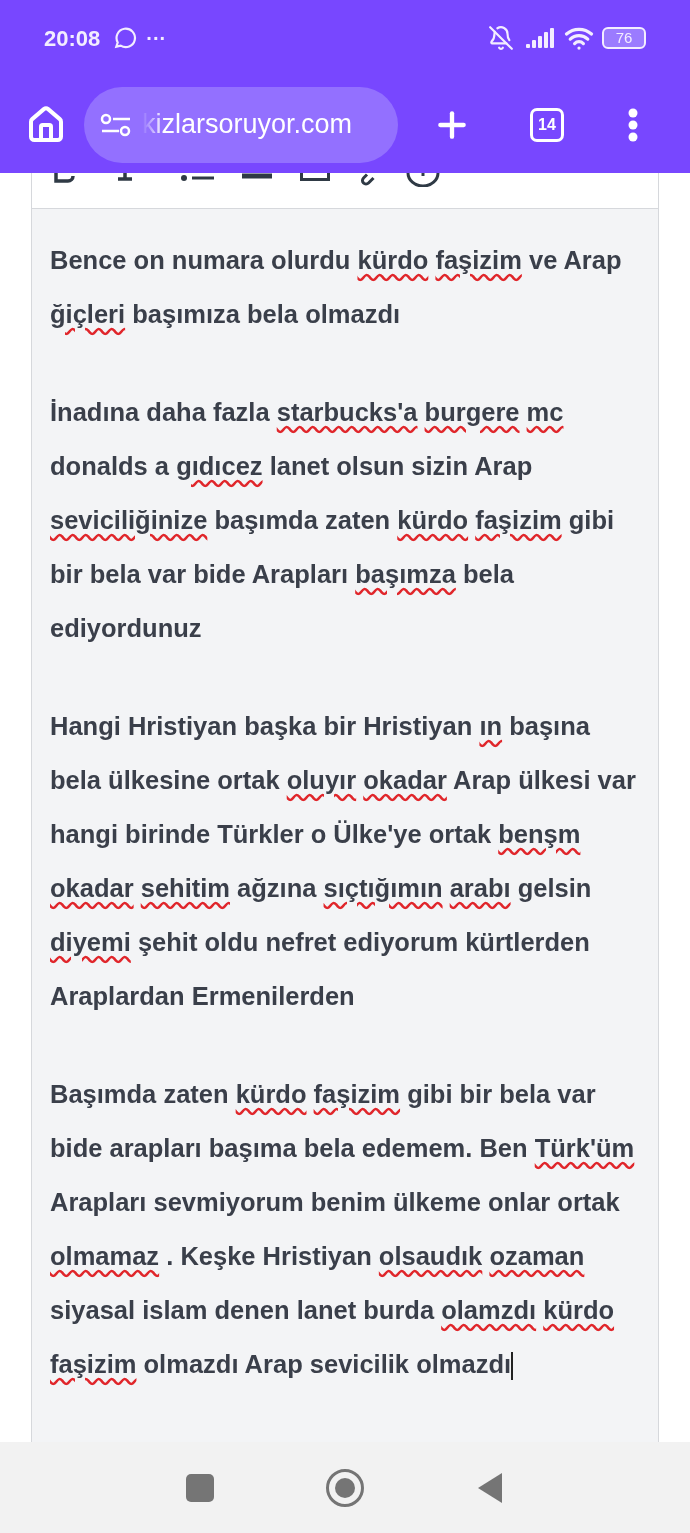 This screenshot has height=1533, width=690. Describe the element at coordinates (336, 287) in the screenshot. I see `paragraph: Bence on numara olurdu kürdo faşizim ve Arap ğiçleri başımıza bela olmazdı` at that location.